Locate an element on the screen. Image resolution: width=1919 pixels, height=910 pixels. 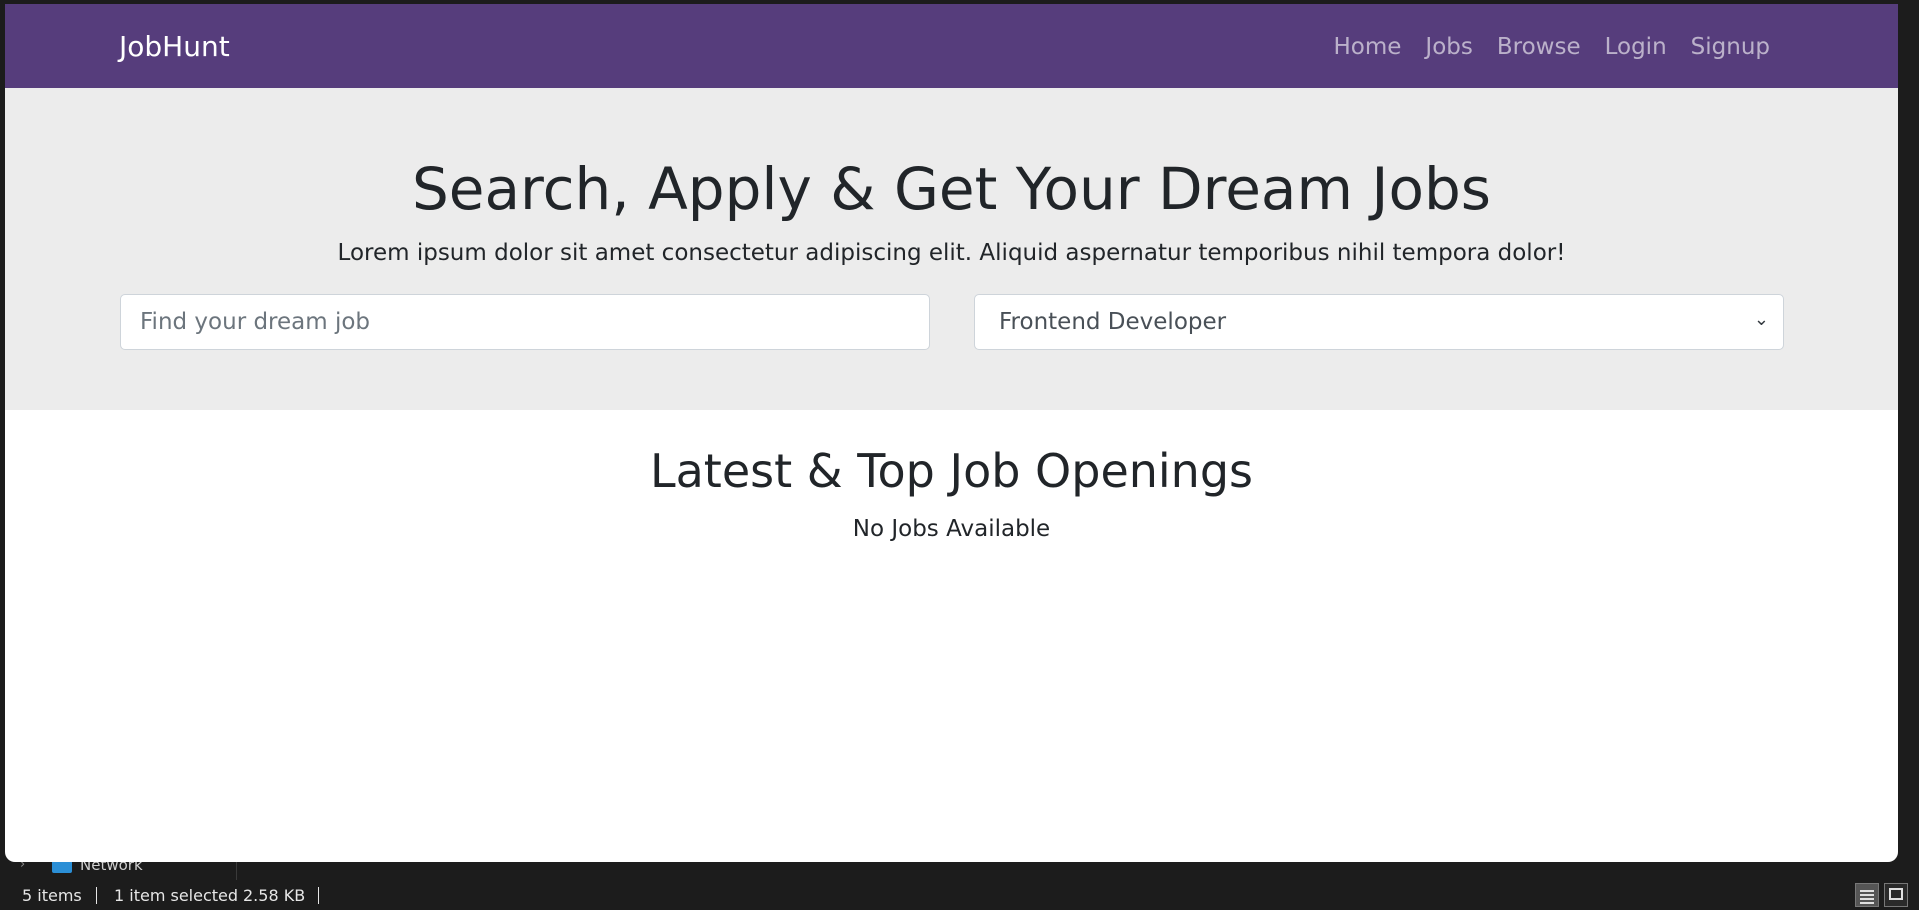
status-bar: 5 items 1 item selected 2.58 KB is located at coordinates (959, 895).